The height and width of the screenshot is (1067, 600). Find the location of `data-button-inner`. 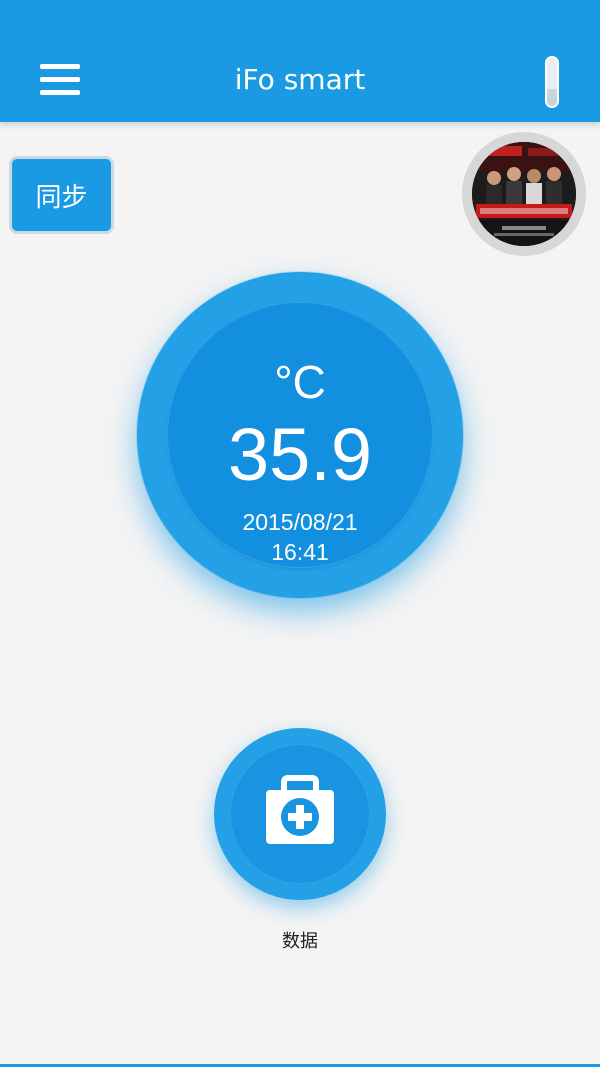

data-button-inner is located at coordinates (300, 814).